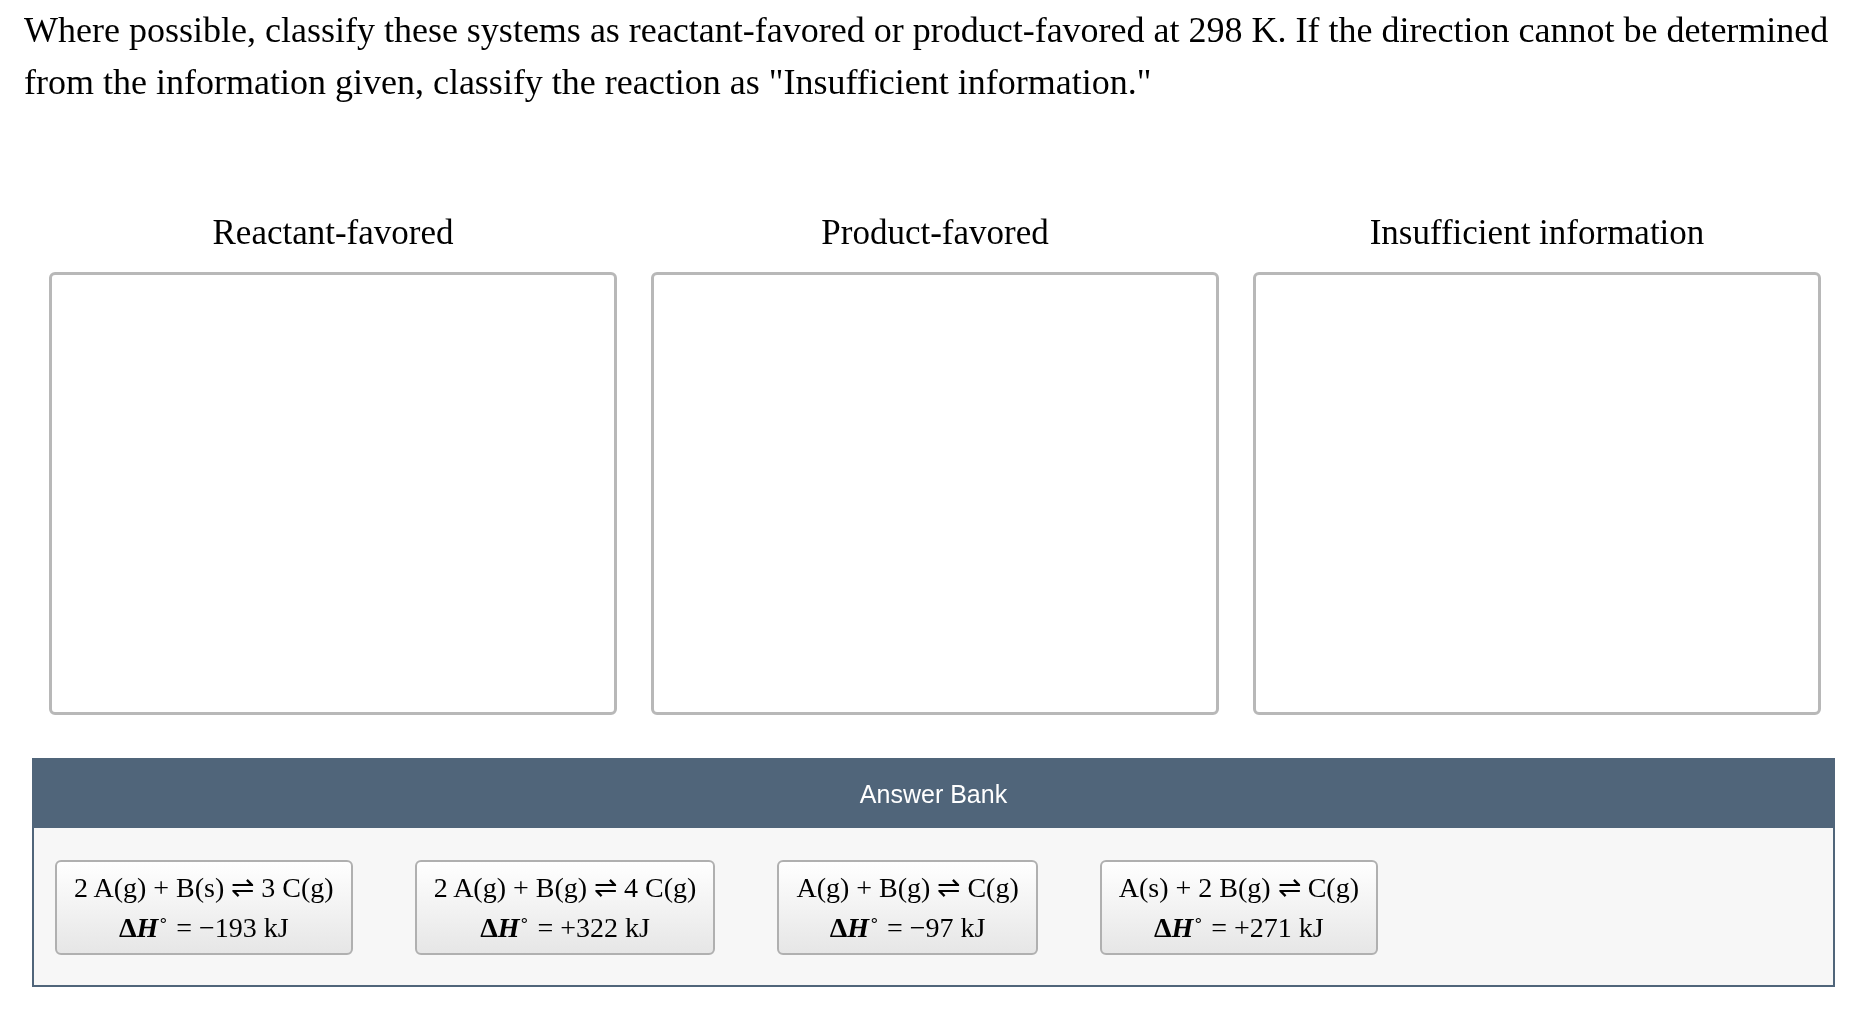 The height and width of the screenshot is (1014, 1860). Describe the element at coordinates (204, 907) in the screenshot. I see `answer-card: 2 A(g) + B(s) ⇌ 3 C(g) ΔH$^{∘}$ = −193 kJ` at that location.